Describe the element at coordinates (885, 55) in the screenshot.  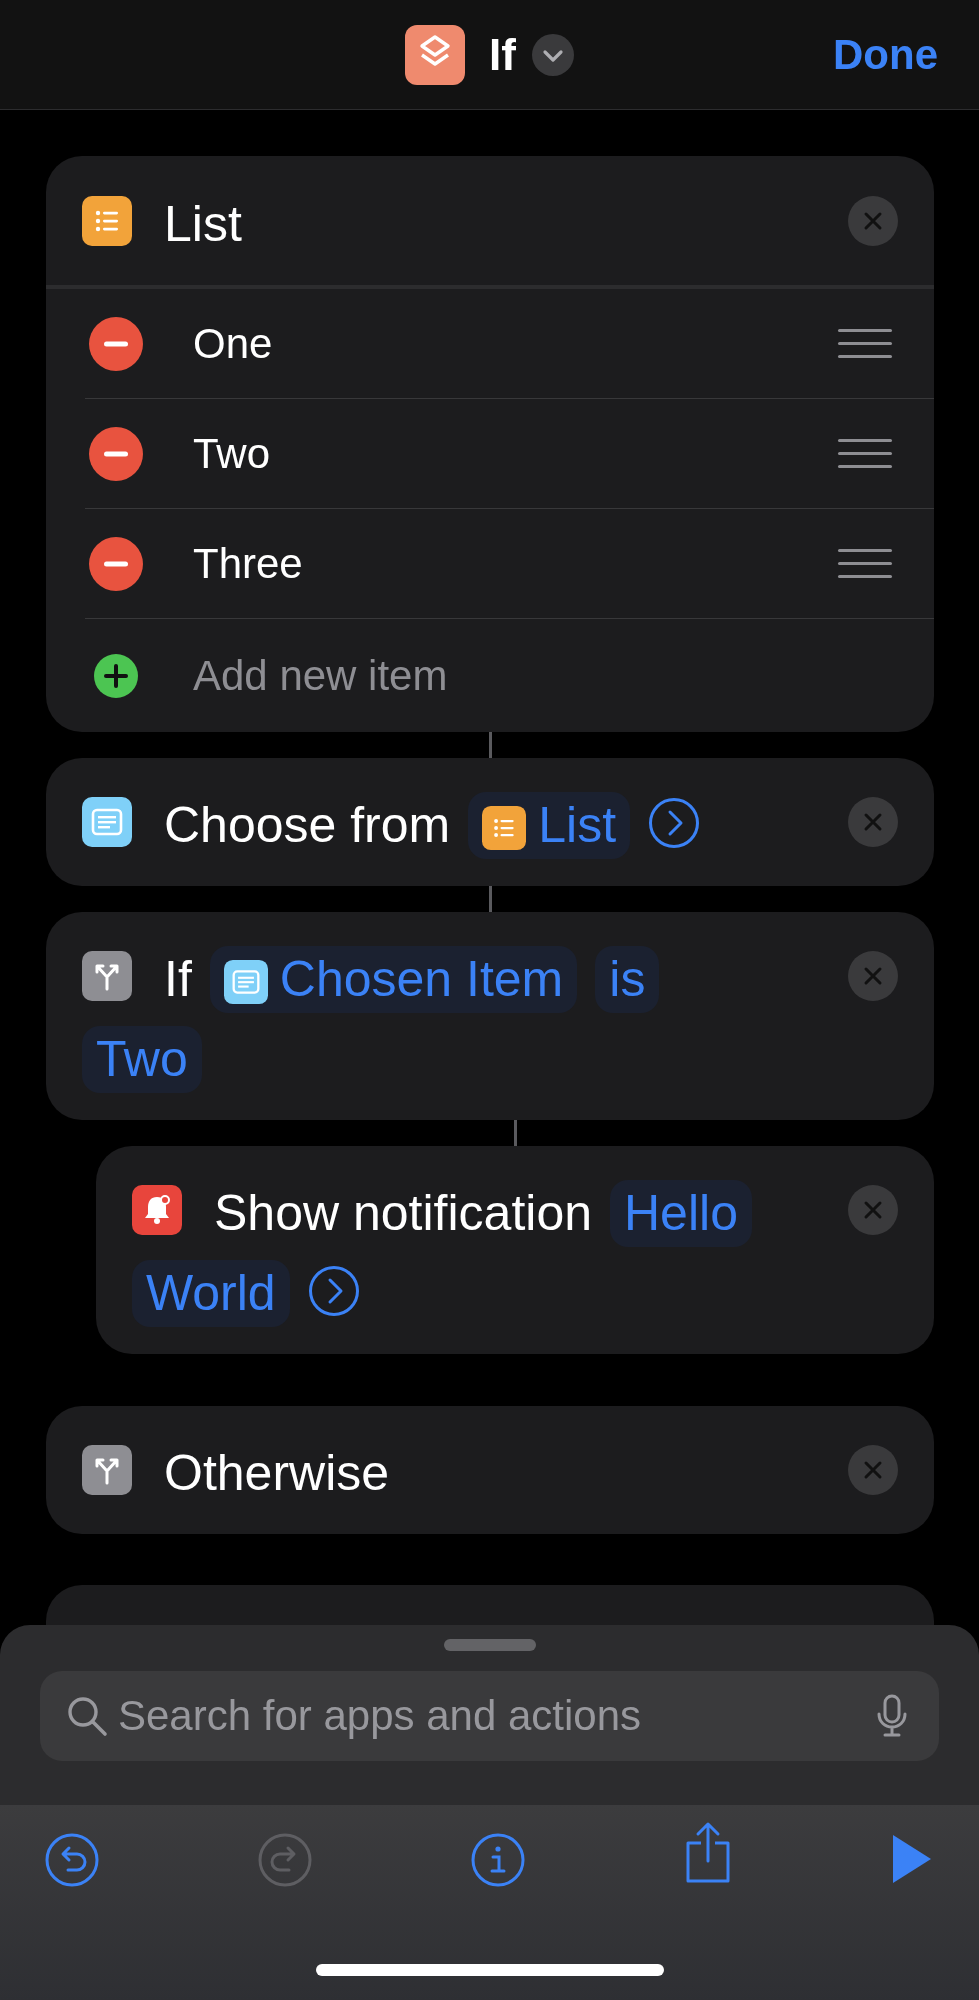
I see `done-button: Done` at that location.